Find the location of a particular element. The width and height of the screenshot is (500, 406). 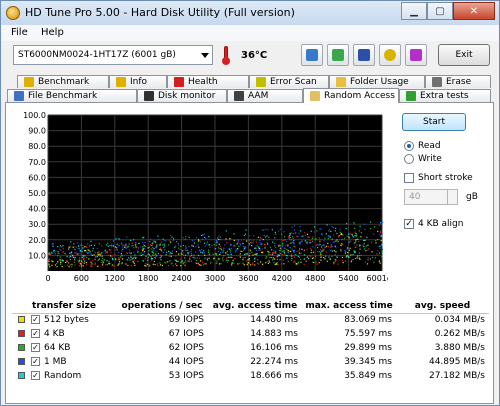

tab-info: Info is located at coordinates (138, 81).